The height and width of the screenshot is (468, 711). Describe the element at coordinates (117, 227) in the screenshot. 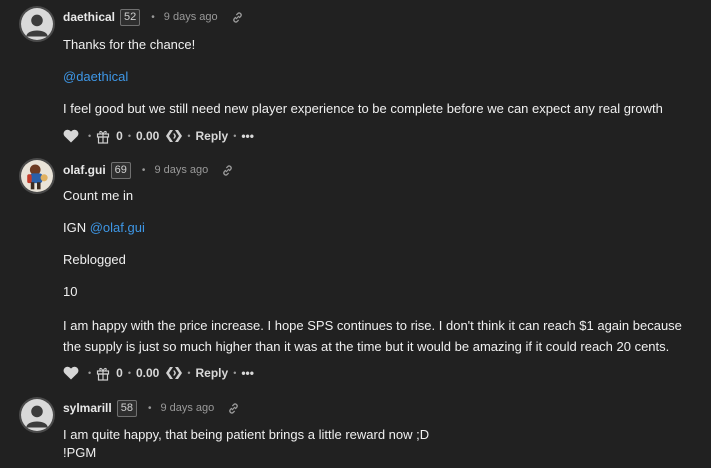

I see `user-mention-link: @olaf.gui` at that location.